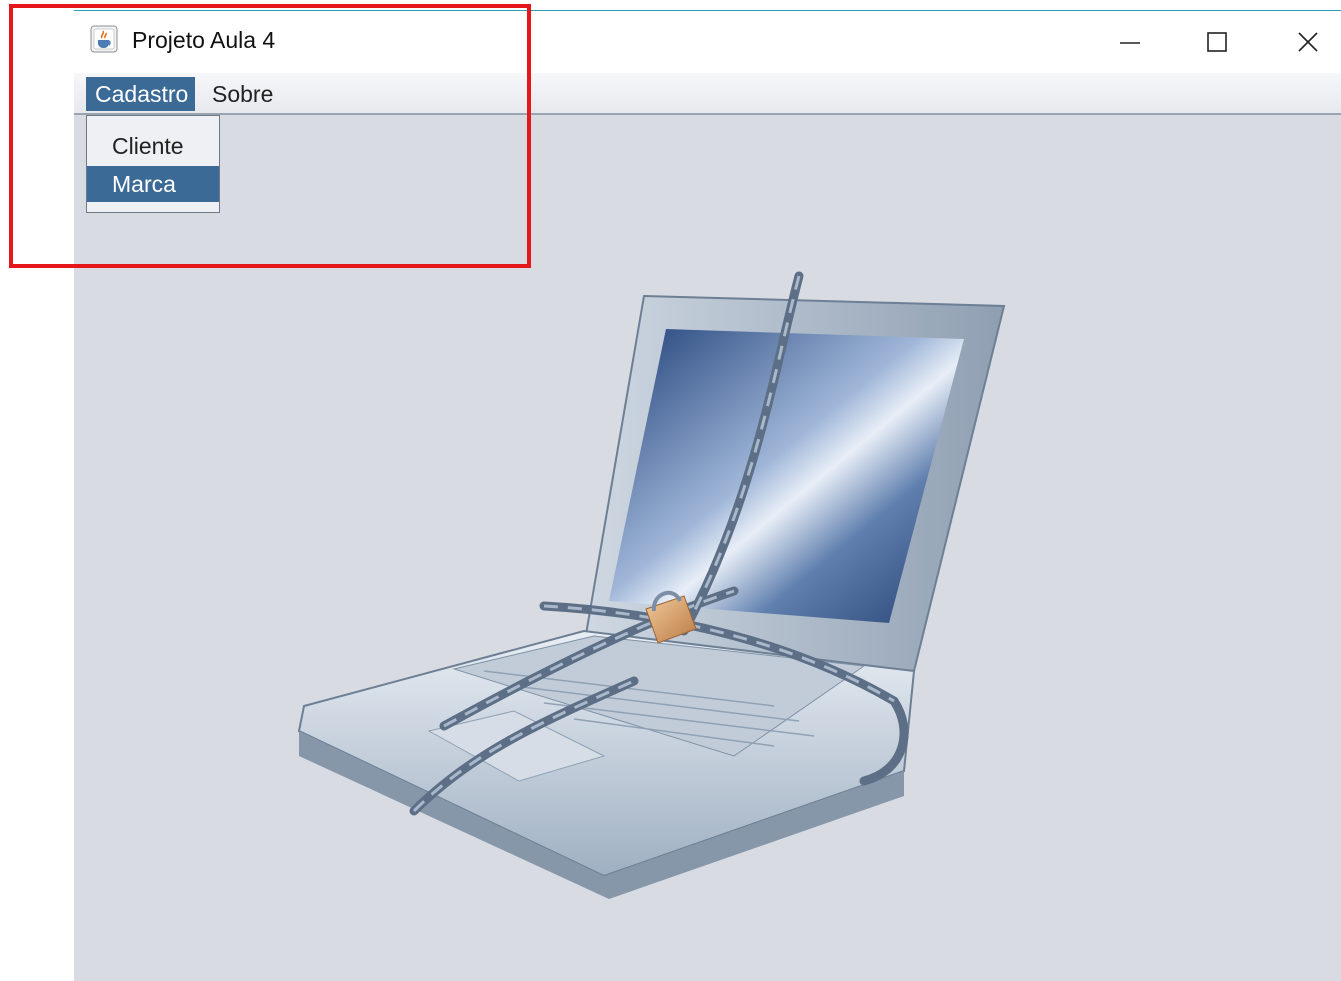 This screenshot has height=981, width=1341. What do you see at coordinates (141, 94) in the screenshot?
I see `menu-cadastro: Cadastro` at bounding box center [141, 94].